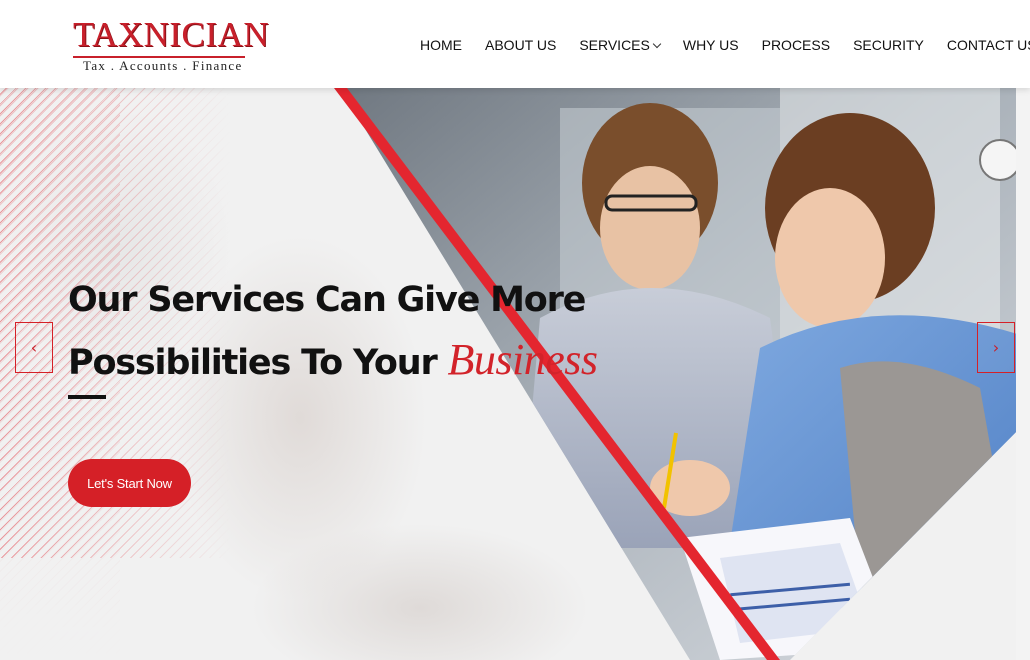 Image resolution: width=1030 pixels, height=660 pixels. I want to click on headline-line-2-text: Possibilities To Your, so click(258, 363).